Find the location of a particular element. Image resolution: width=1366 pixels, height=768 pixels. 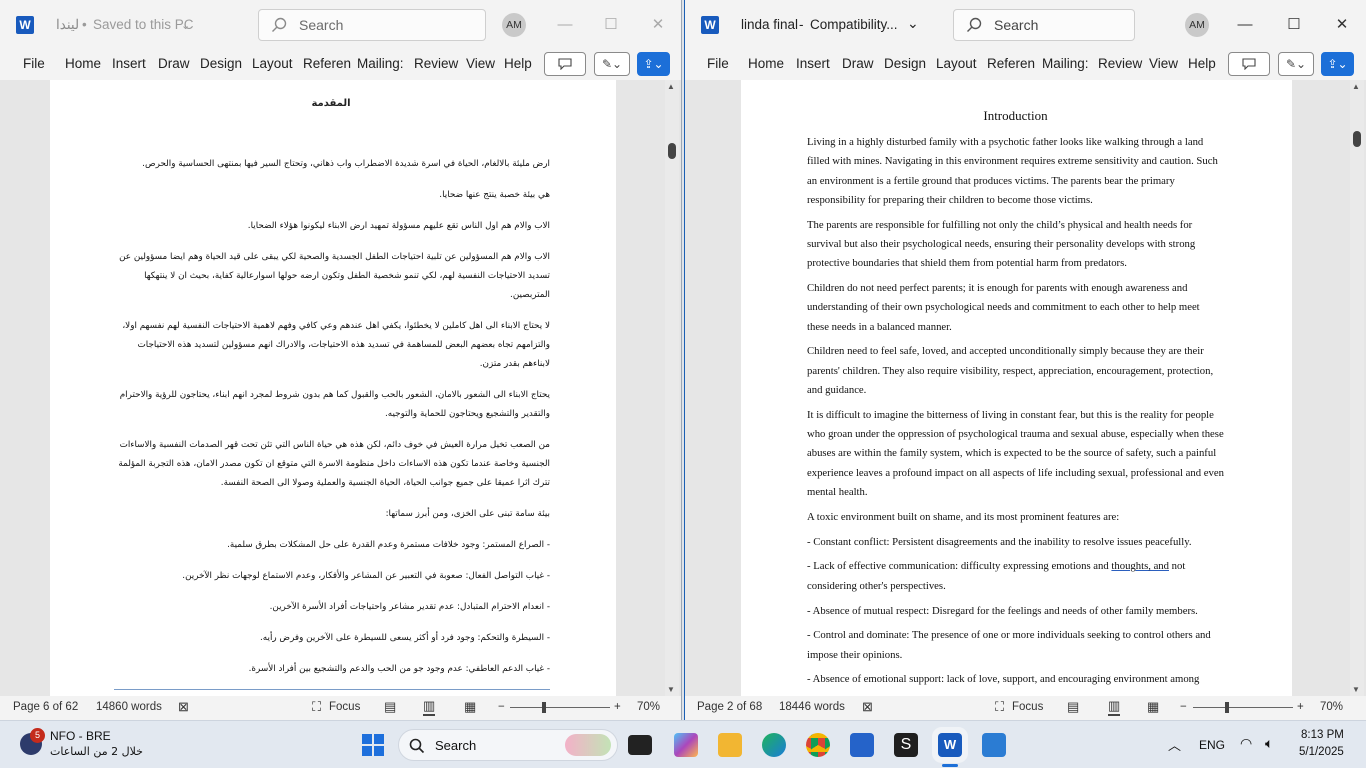

start-icon is located at coordinates (373, 745).